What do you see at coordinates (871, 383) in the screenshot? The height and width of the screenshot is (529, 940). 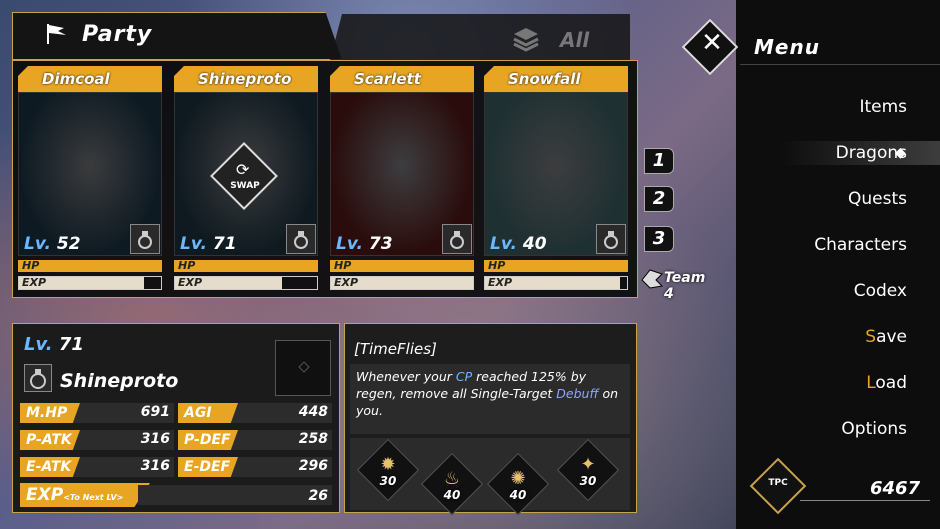 I see `menu-item-hotkey: L` at bounding box center [871, 383].